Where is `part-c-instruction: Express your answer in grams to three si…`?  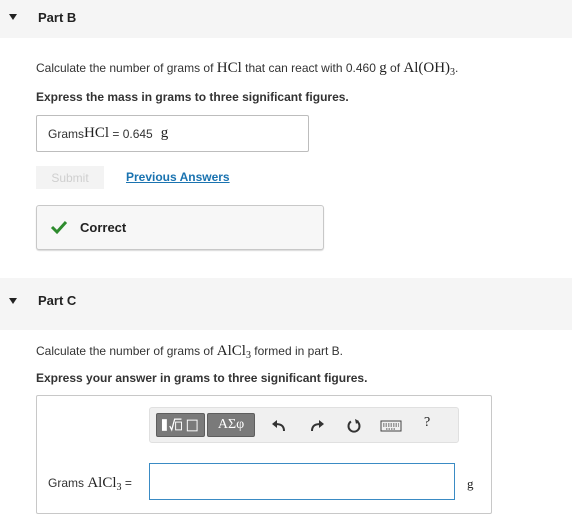
part-c-instruction: Express your answer in grams to three si… is located at coordinates (202, 378).